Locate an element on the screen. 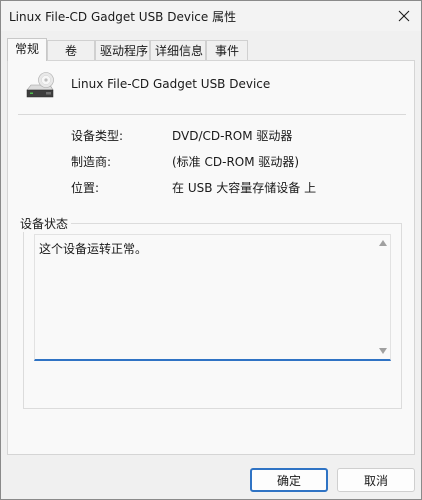 This screenshot has height=500, width=422. title-bar: Linux File-CD Gadget USB Device 属性 is located at coordinates (211, 16).